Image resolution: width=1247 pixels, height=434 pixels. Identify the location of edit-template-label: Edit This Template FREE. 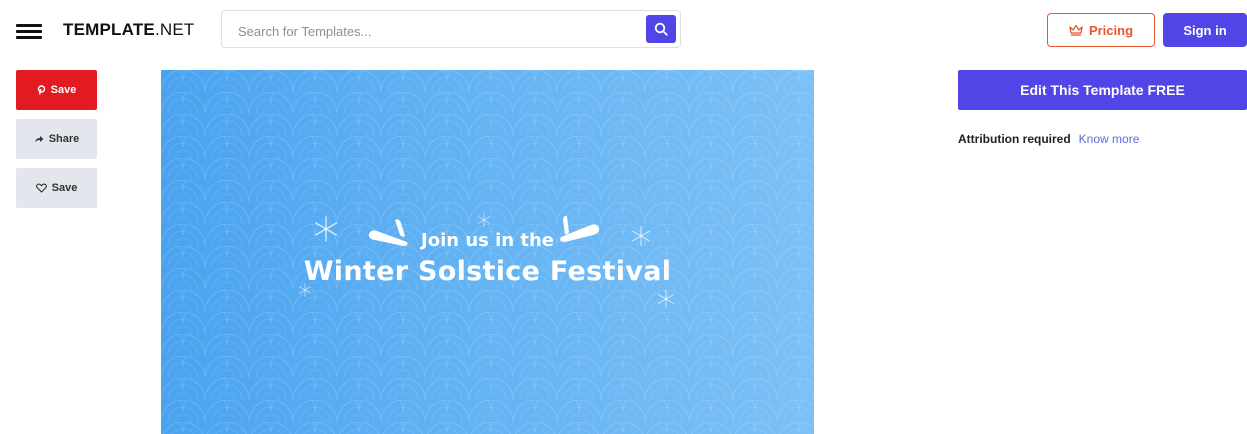
(1102, 90).